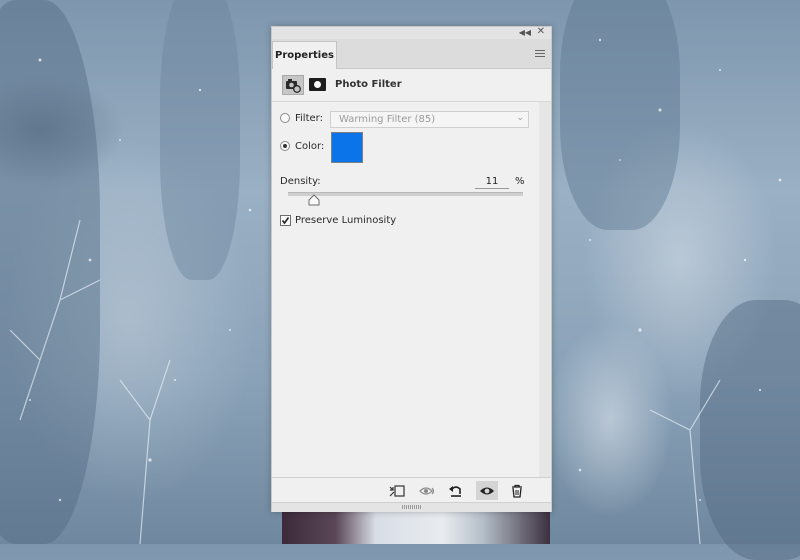 Image resolution: width=800 pixels, height=560 pixels. I want to click on panel-resize-gripper, so click(411, 507).